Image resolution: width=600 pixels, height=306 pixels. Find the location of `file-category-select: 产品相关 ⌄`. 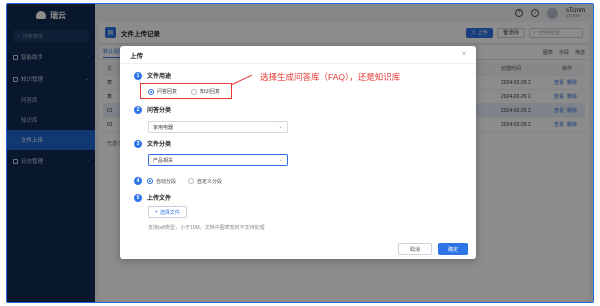

file-category-select: 产品相关 ⌄ is located at coordinates (218, 160).